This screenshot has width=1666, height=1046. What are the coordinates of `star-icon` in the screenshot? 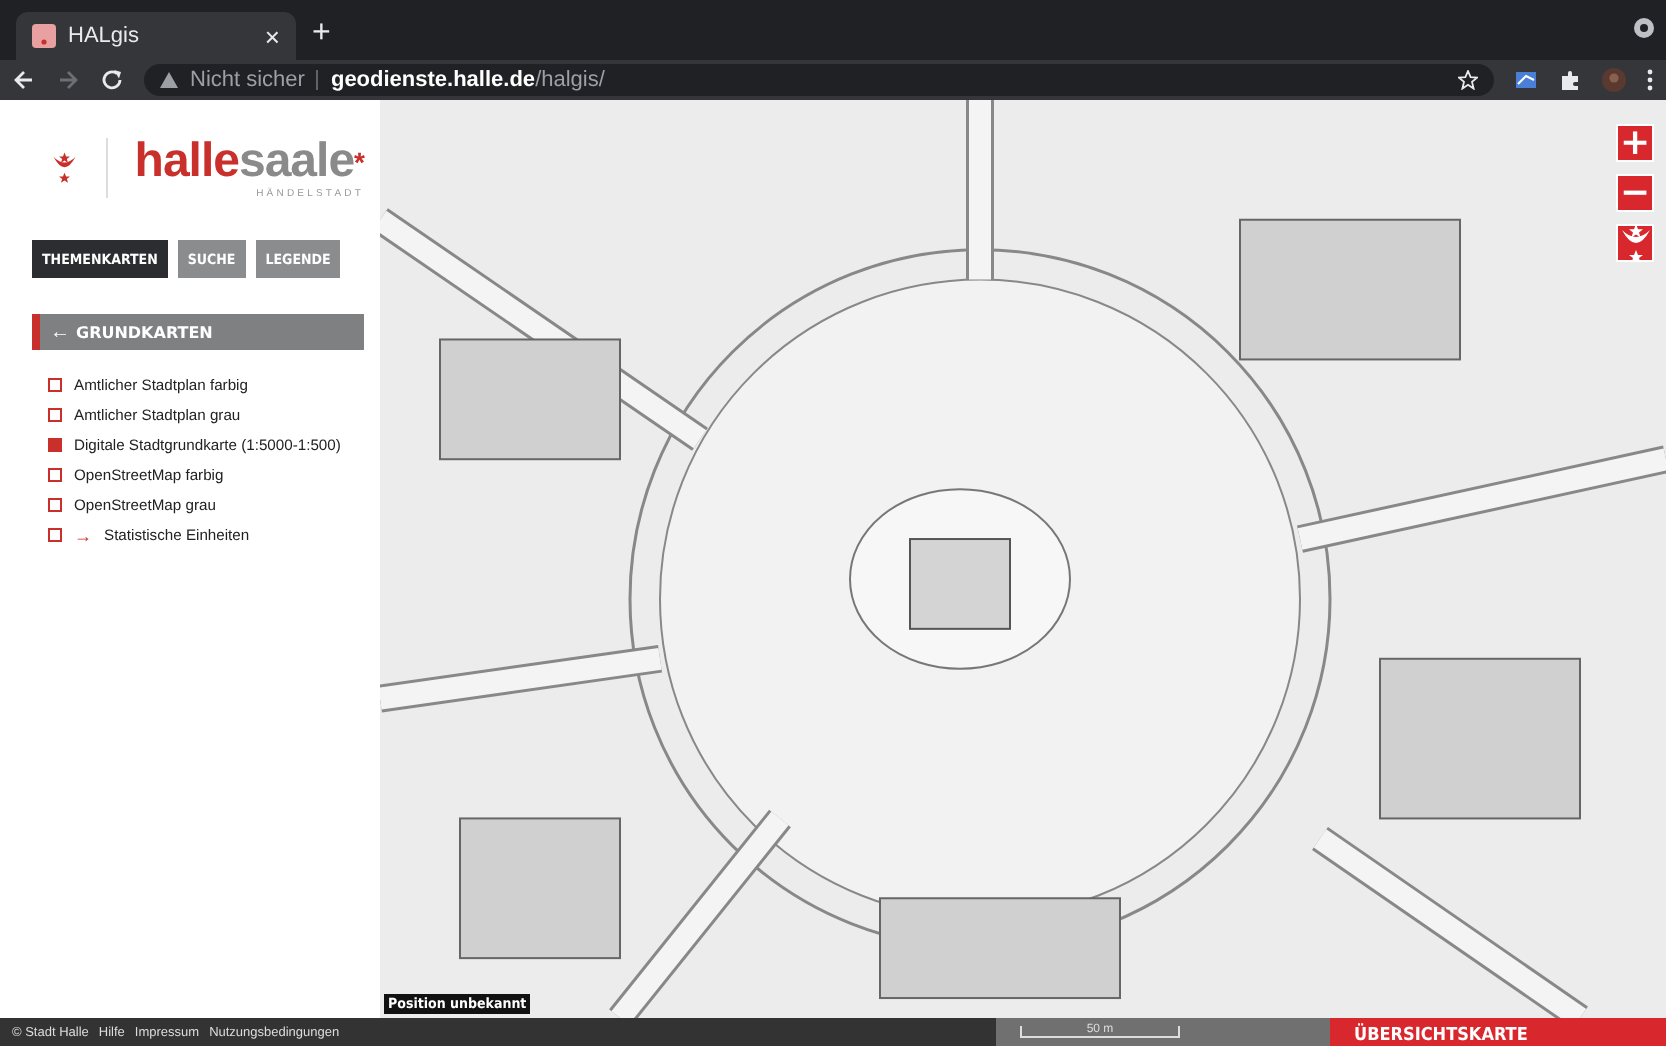 It's located at (1468, 80).